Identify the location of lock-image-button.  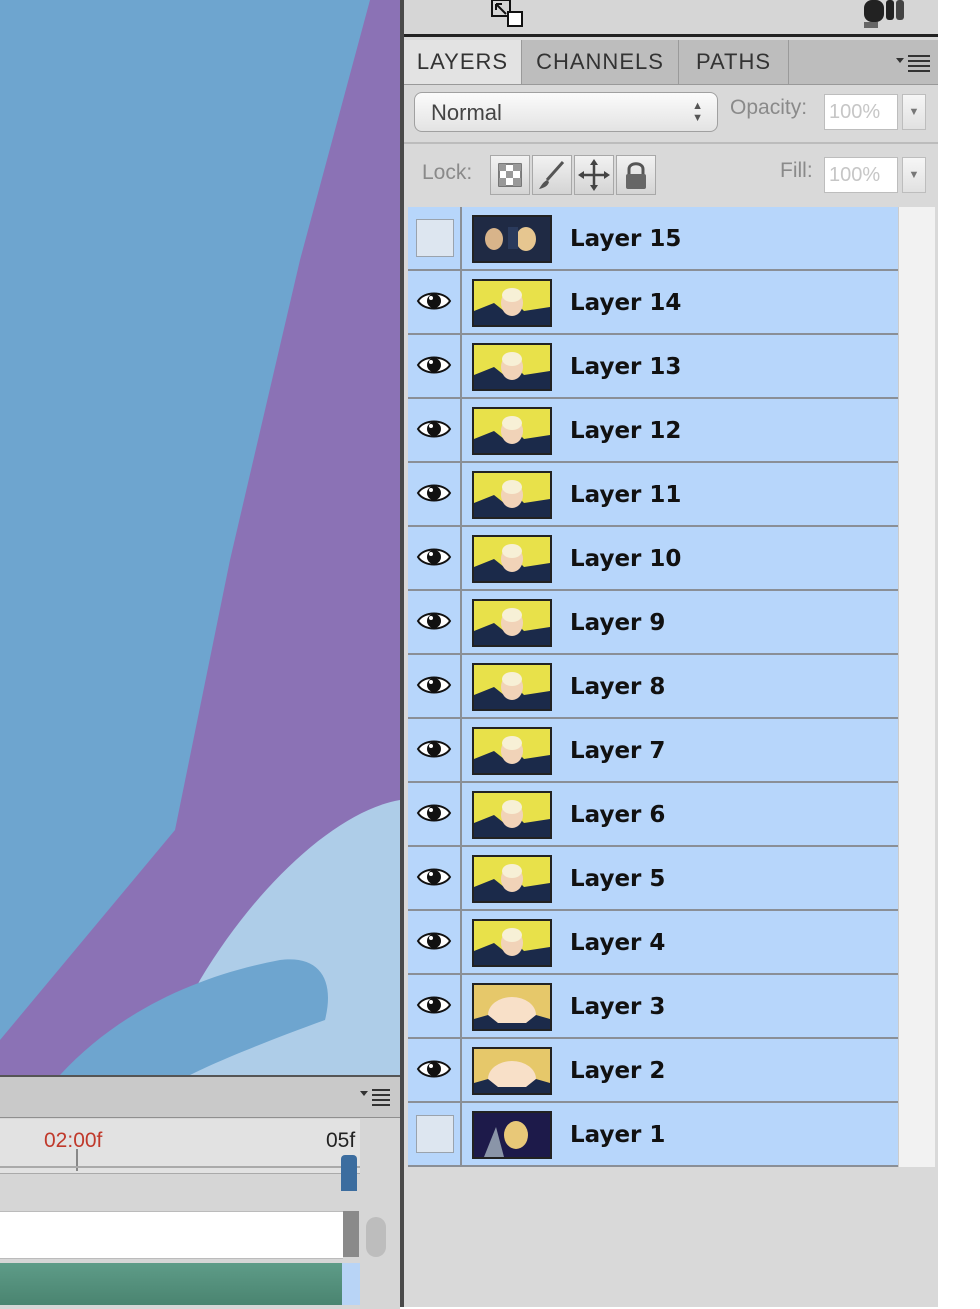
(552, 175).